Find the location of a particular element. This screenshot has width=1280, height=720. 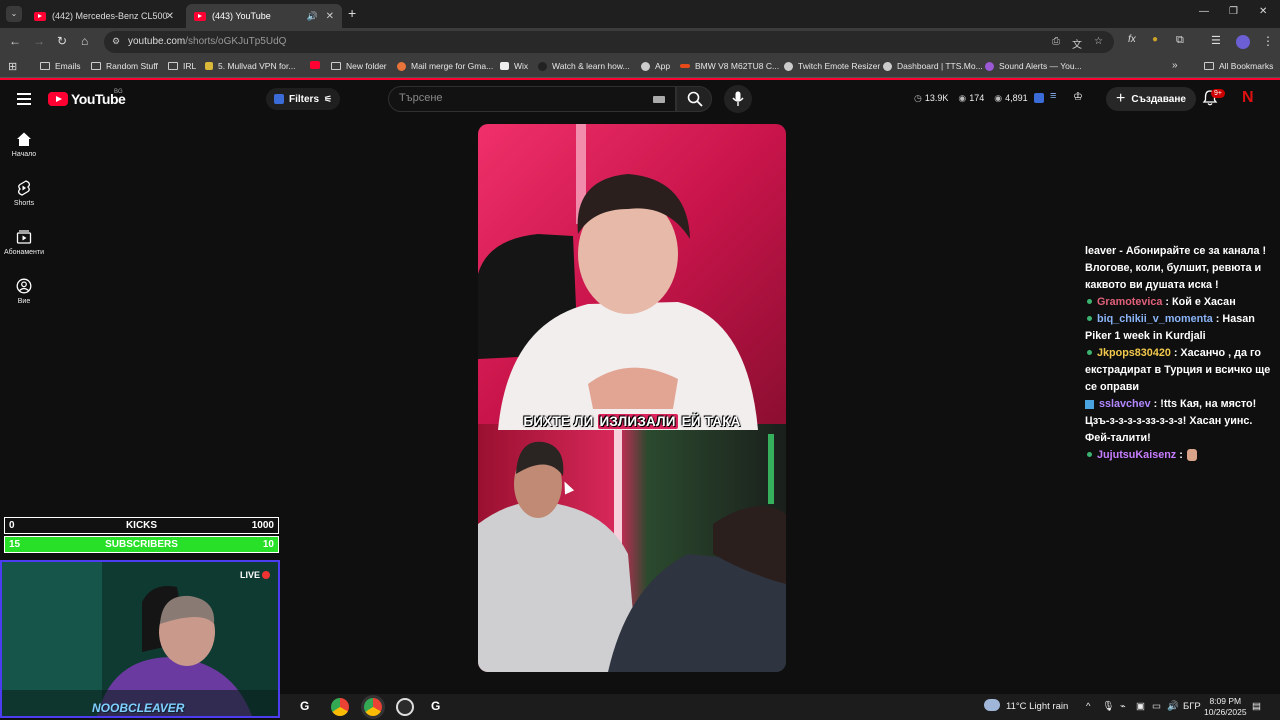

monitor-icon: ▭ is located at coordinates (1156, 706).